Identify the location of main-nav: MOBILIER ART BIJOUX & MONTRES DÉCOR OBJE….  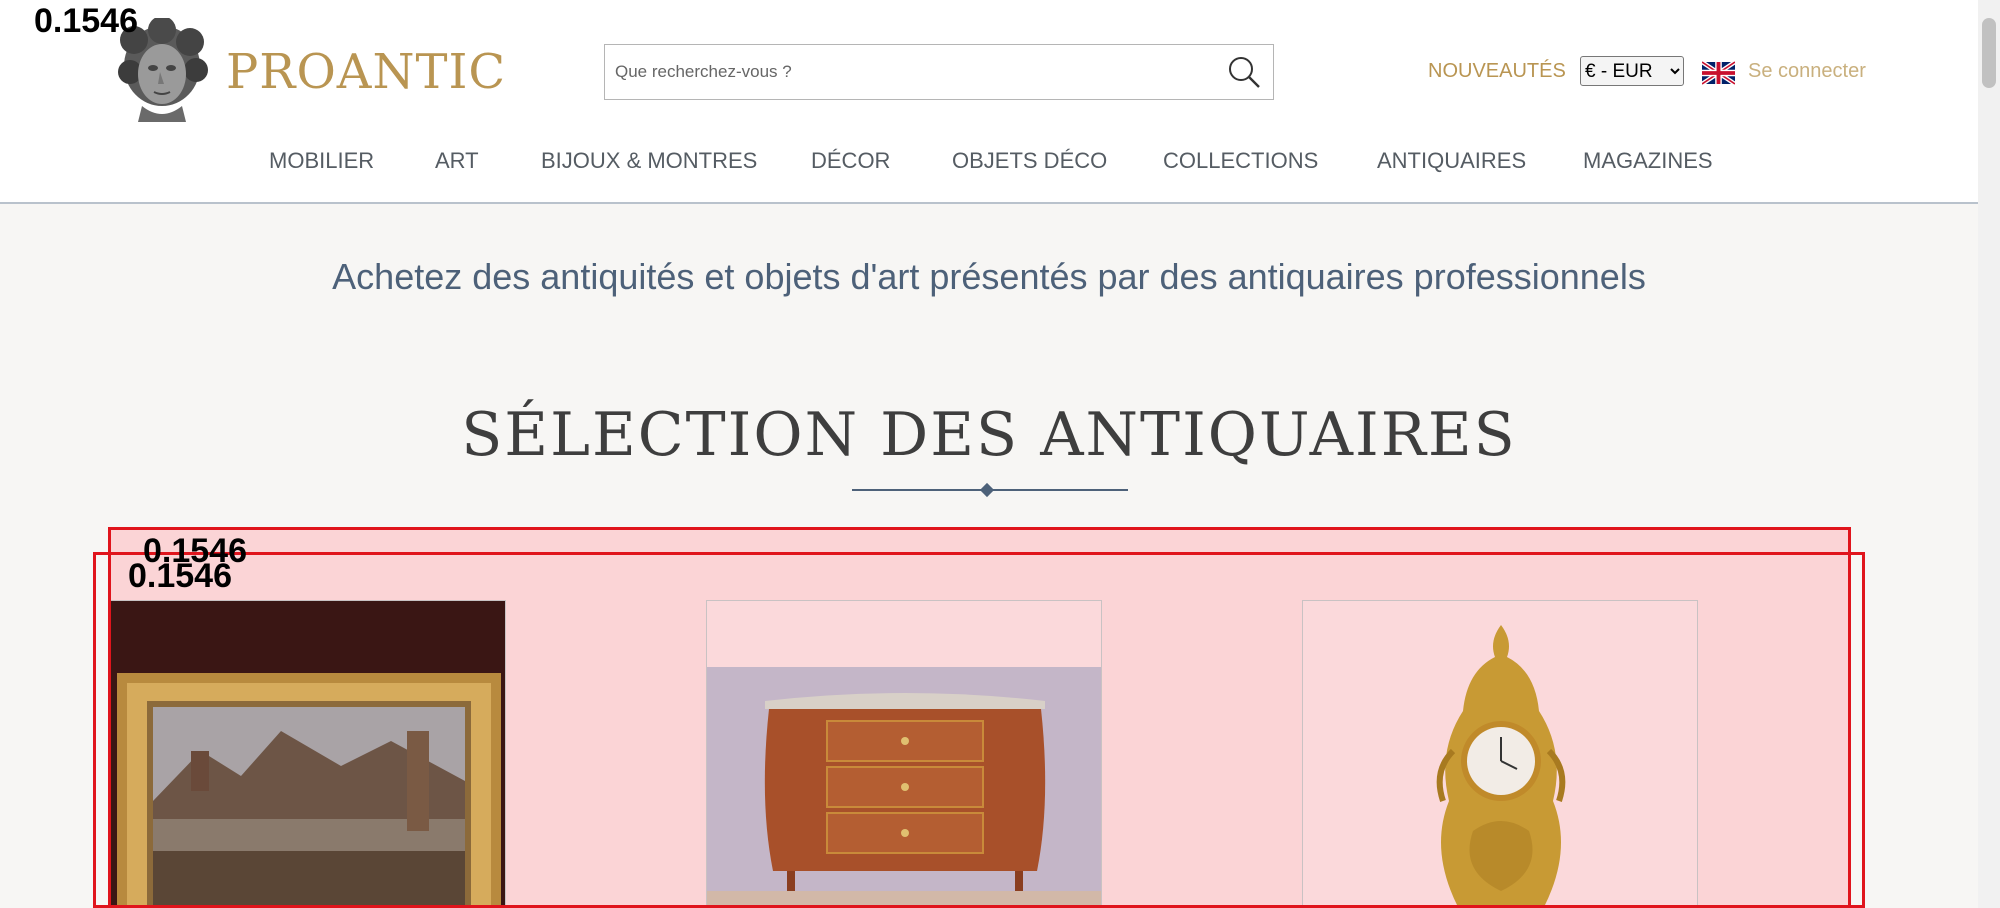
(989, 163).